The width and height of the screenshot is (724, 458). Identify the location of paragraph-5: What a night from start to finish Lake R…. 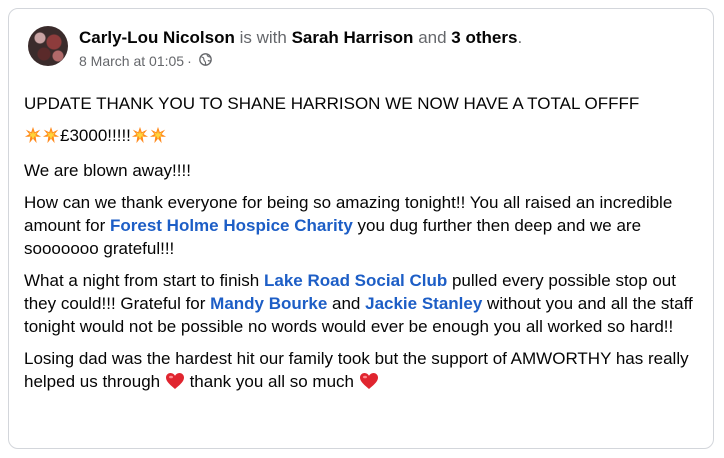
(364, 303).